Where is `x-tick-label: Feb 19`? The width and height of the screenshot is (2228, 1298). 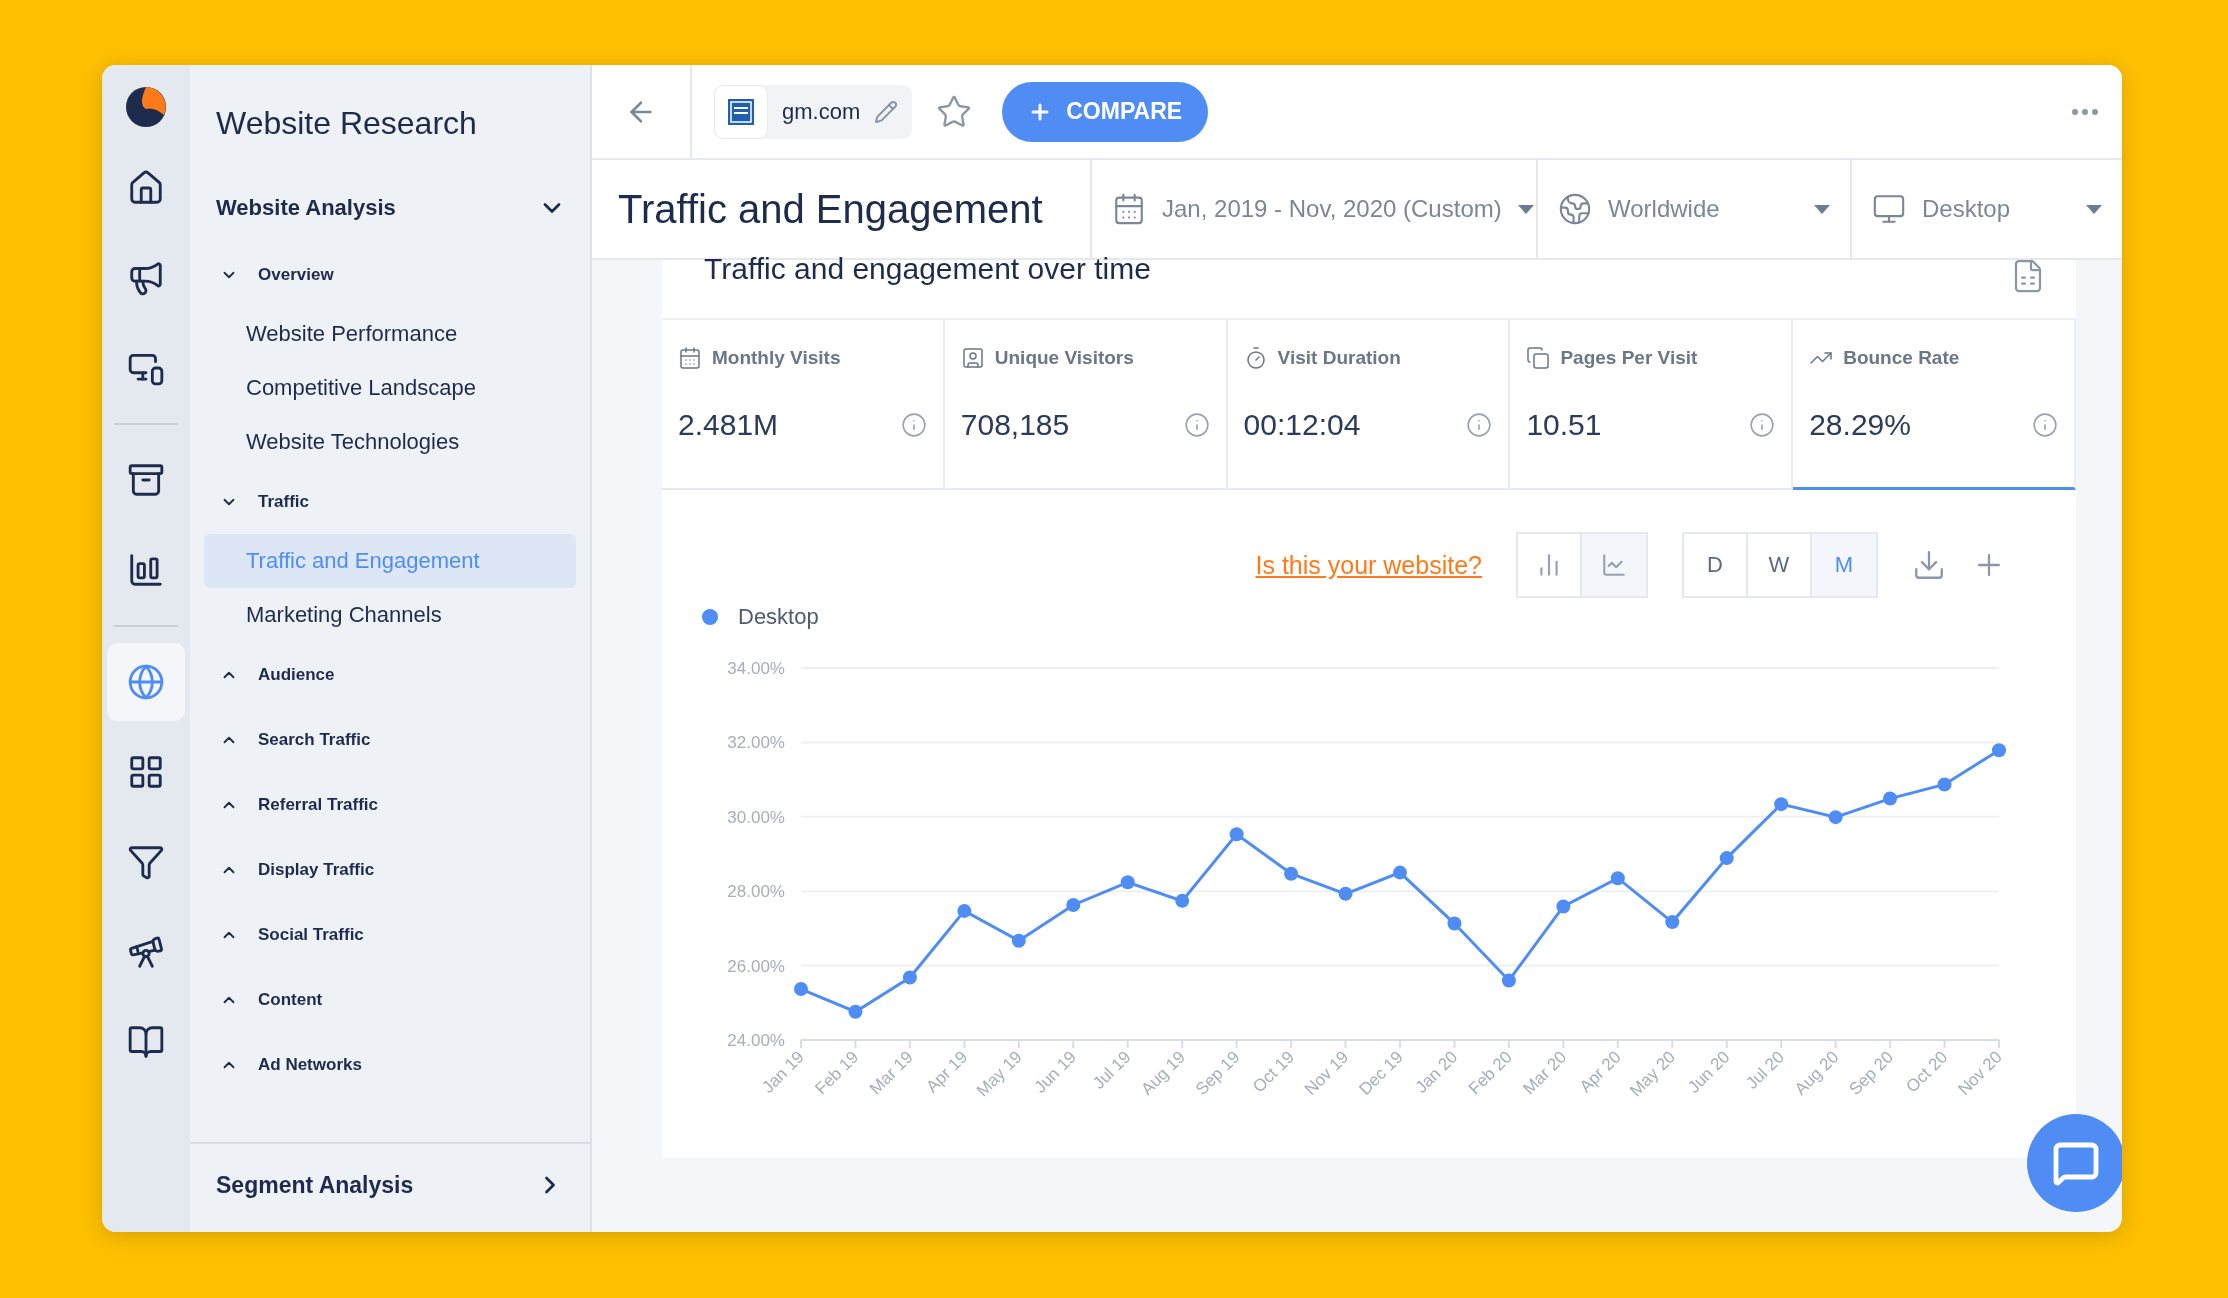
x-tick-label: Feb 19 is located at coordinates (837, 1073).